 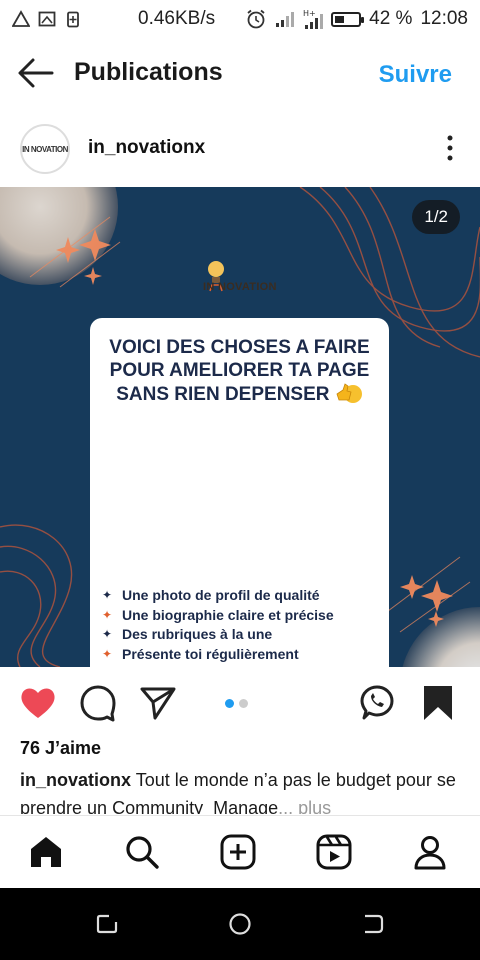 I want to click on post-actions, so click(x=240, y=705).